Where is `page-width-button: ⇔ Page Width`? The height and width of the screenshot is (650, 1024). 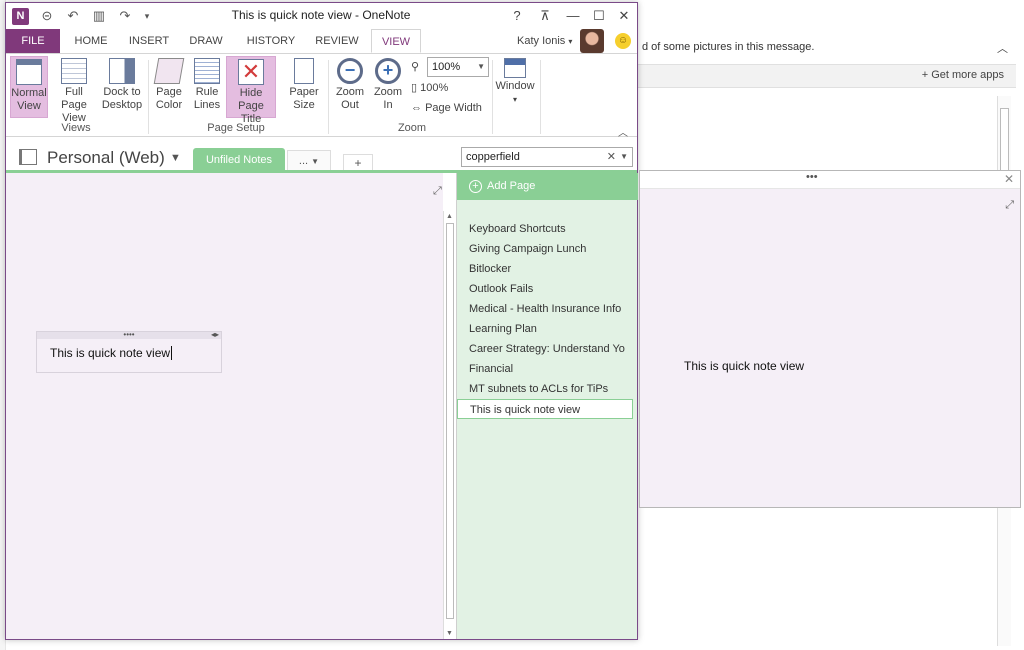 page-width-button: ⇔ Page Width is located at coordinates (446, 108).